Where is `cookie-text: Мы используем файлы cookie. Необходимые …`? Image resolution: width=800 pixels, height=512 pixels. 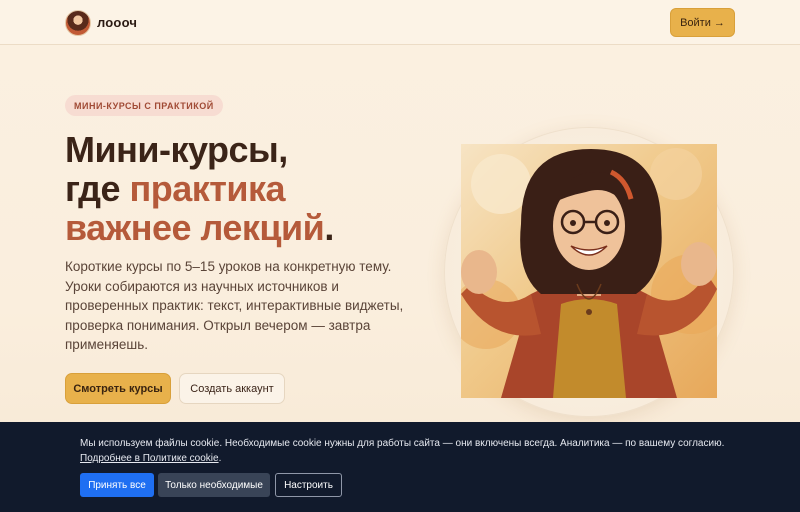 cookie-text: Мы используем файлы cookie. Необходимые … is located at coordinates (405, 451).